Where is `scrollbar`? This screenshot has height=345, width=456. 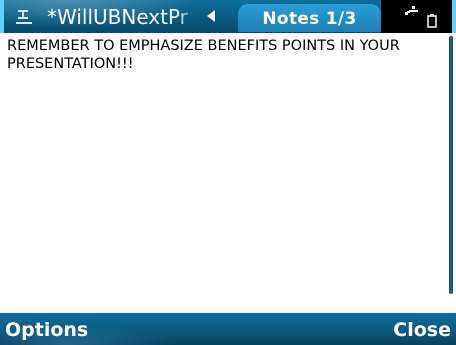 scrollbar is located at coordinates (451, 165).